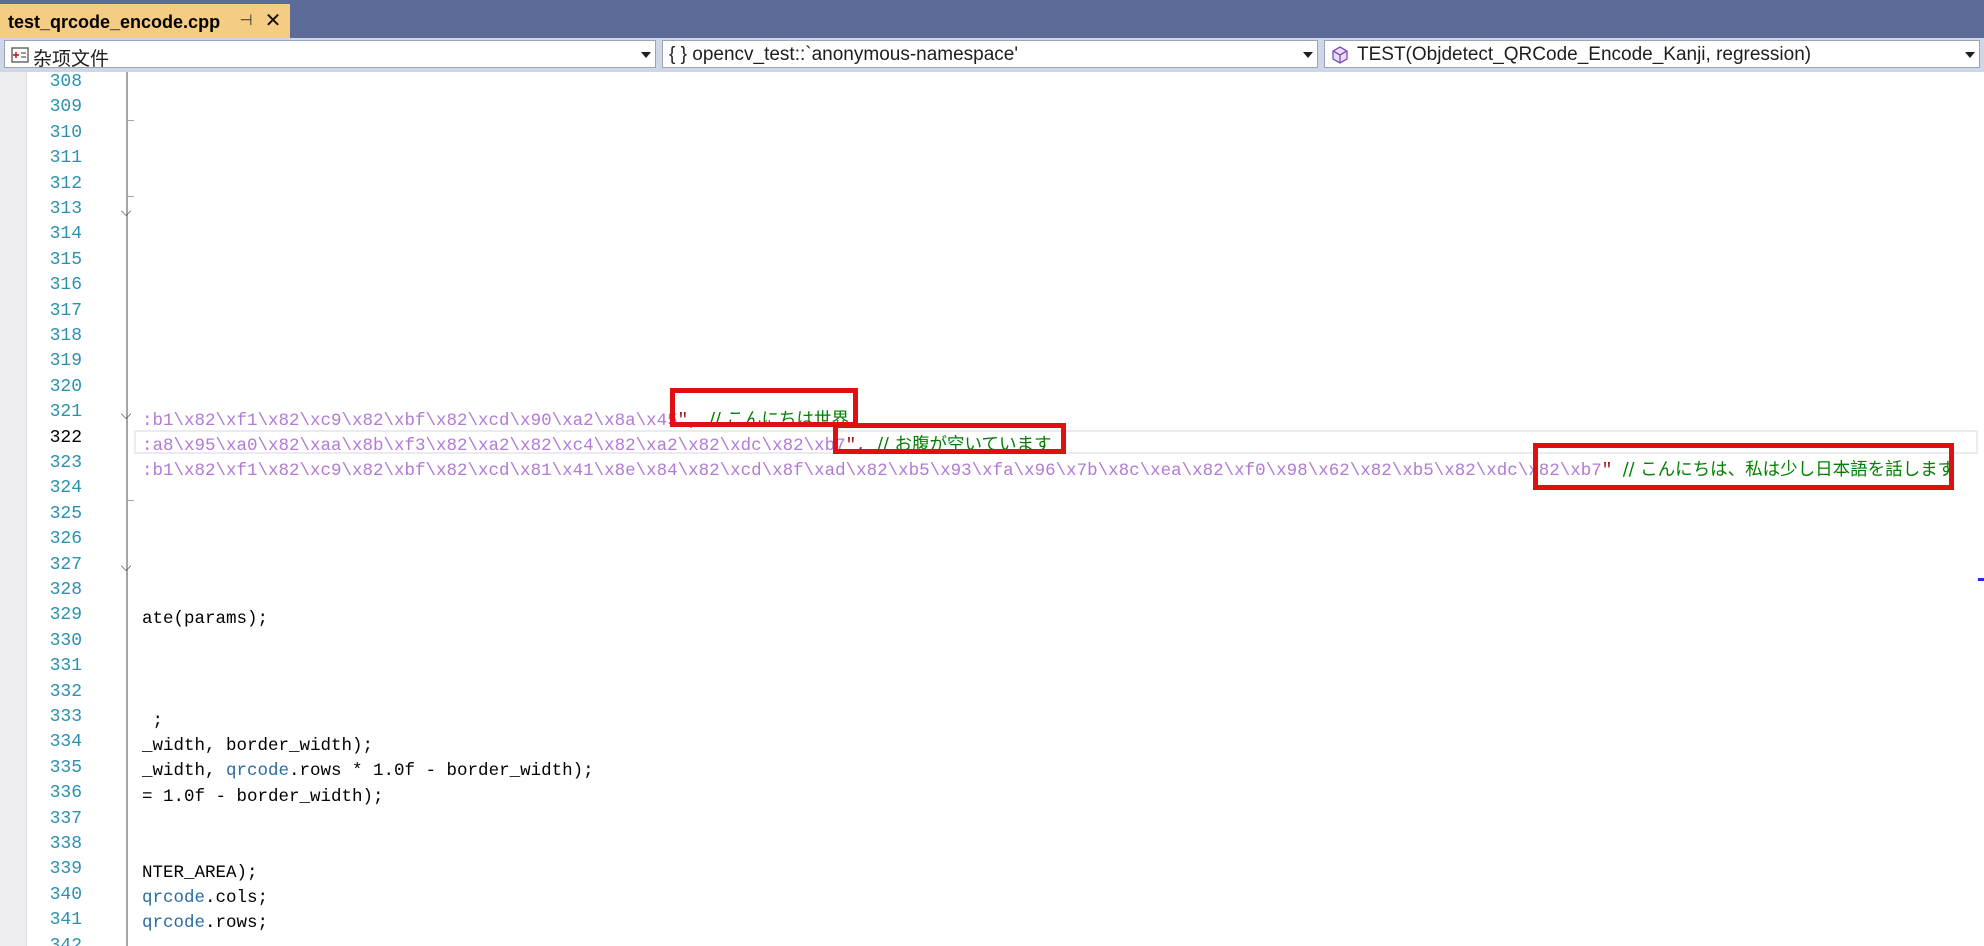  What do you see at coordinates (184, 771) in the screenshot?
I see `code-text: _width,` at bounding box center [184, 771].